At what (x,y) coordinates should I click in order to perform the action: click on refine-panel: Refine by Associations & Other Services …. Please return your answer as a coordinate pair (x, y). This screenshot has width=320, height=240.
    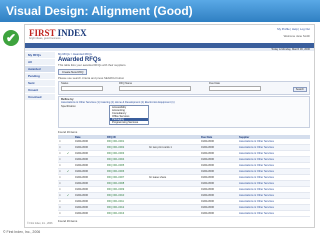
    Looking at the image, I should click on (184, 112).